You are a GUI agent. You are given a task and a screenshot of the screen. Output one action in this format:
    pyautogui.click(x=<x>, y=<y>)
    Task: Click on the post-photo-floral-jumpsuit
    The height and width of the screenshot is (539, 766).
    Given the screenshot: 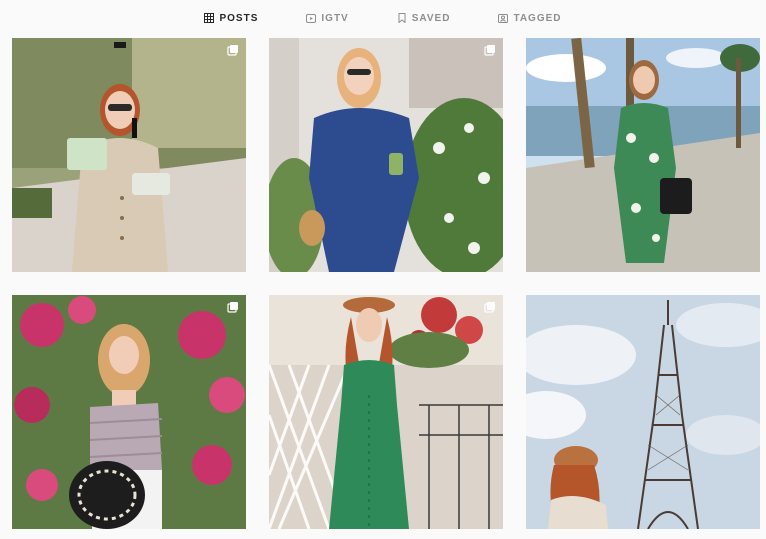 What is the action you would take?
    pyautogui.click(x=643, y=155)
    